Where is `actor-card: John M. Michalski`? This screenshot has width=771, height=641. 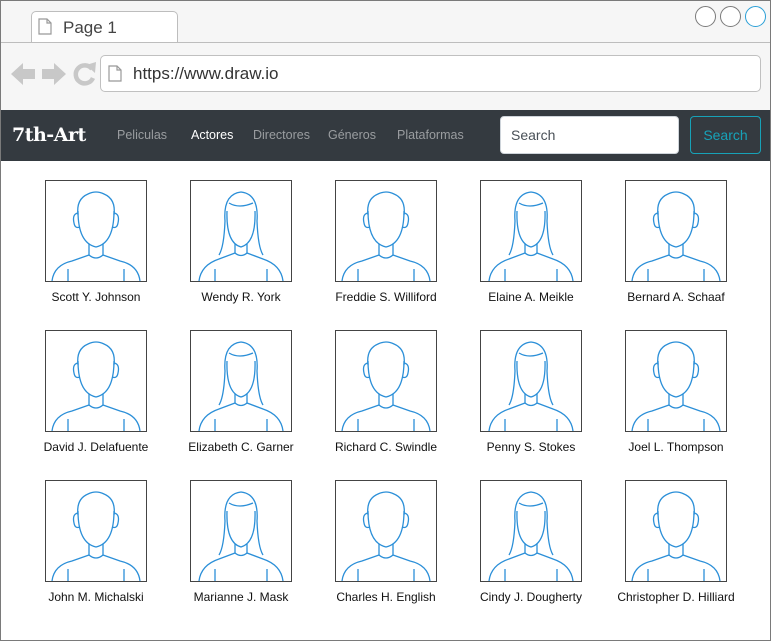 actor-card: John M. Michalski is located at coordinates (96, 546).